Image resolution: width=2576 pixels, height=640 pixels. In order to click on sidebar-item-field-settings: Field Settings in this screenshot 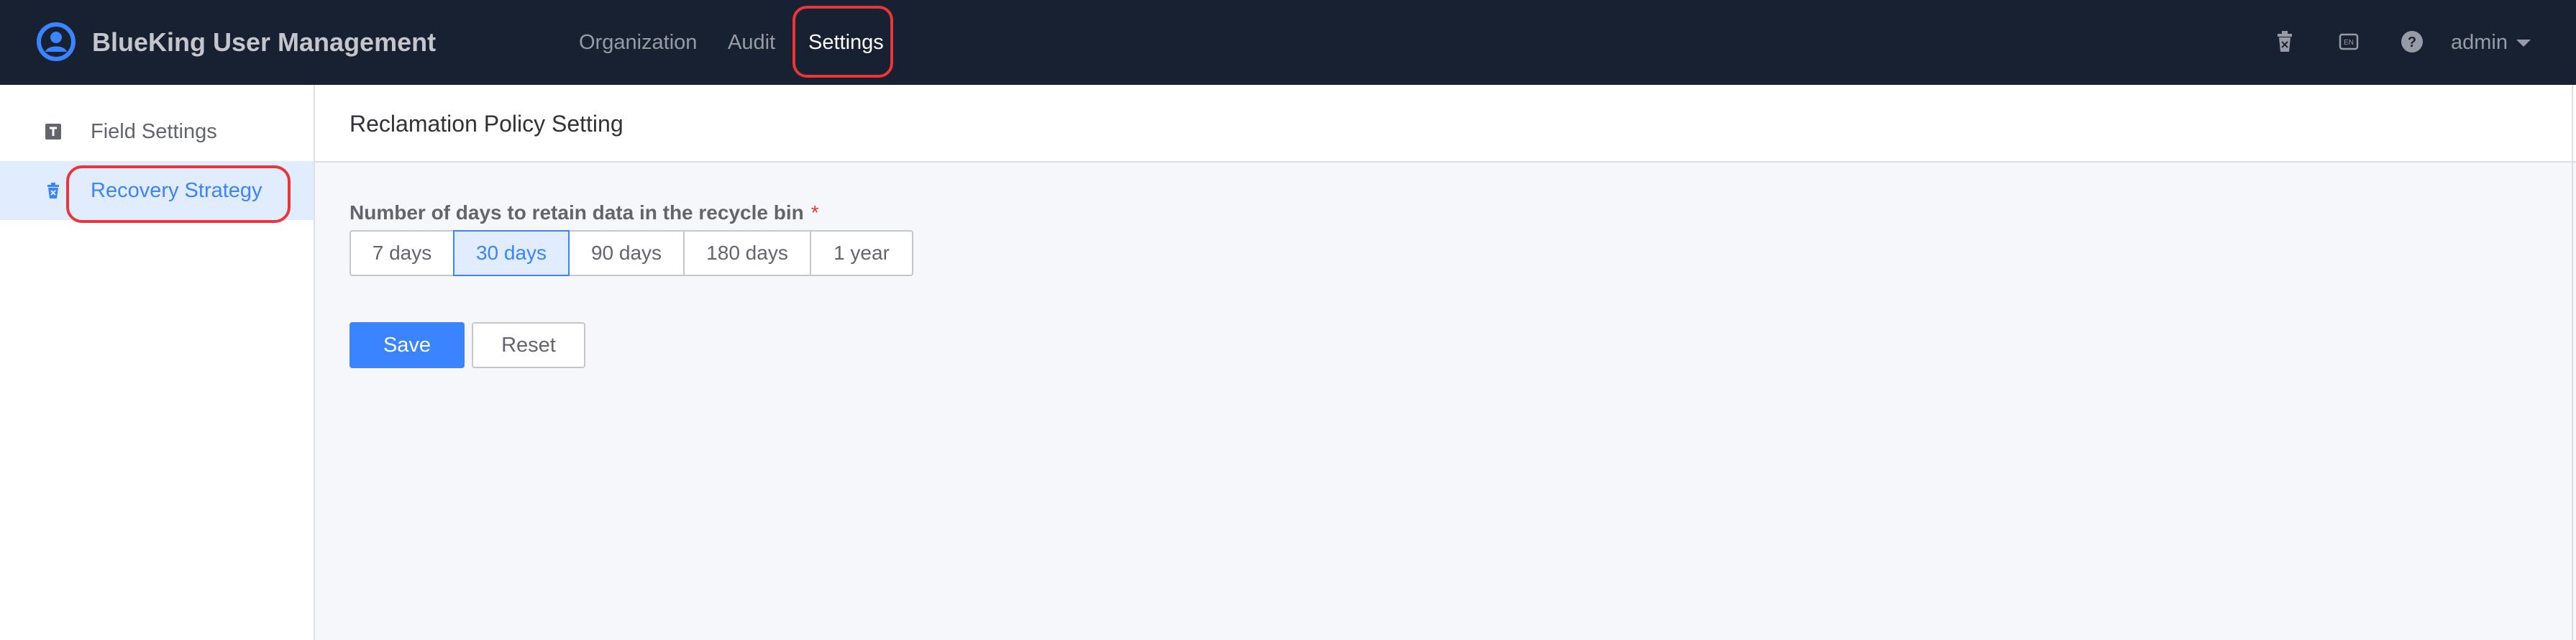, I will do `click(157, 131)`.